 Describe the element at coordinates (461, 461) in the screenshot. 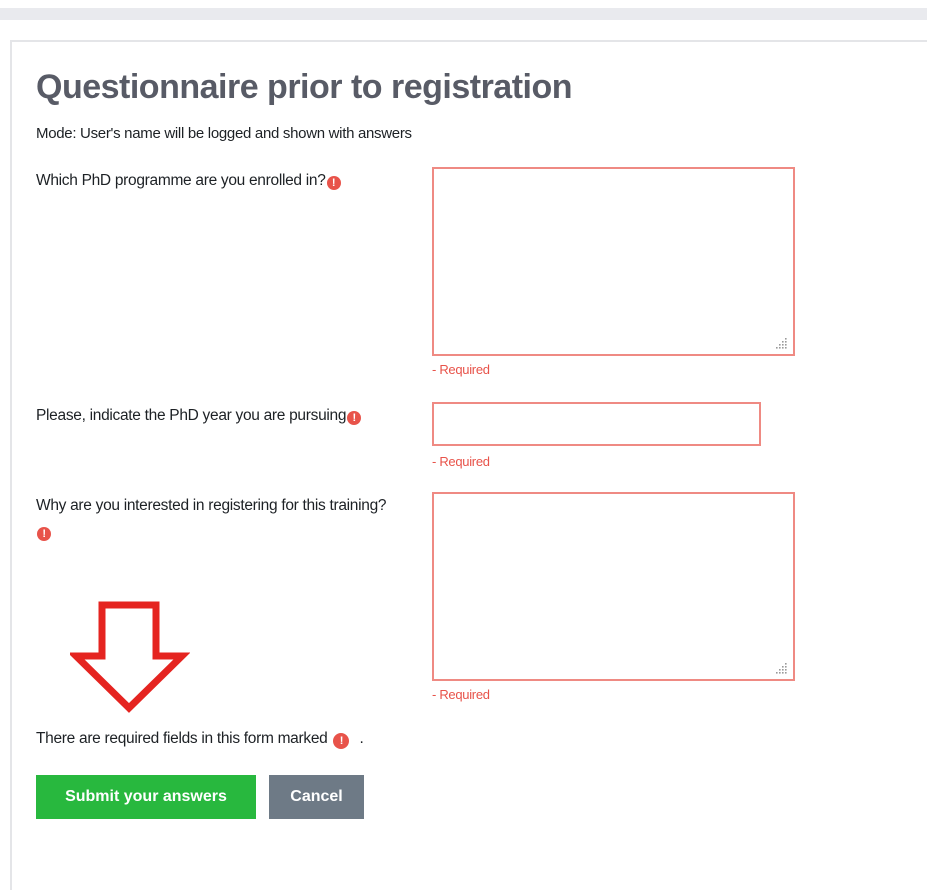

I see `required-note-2: - Required` at that location.